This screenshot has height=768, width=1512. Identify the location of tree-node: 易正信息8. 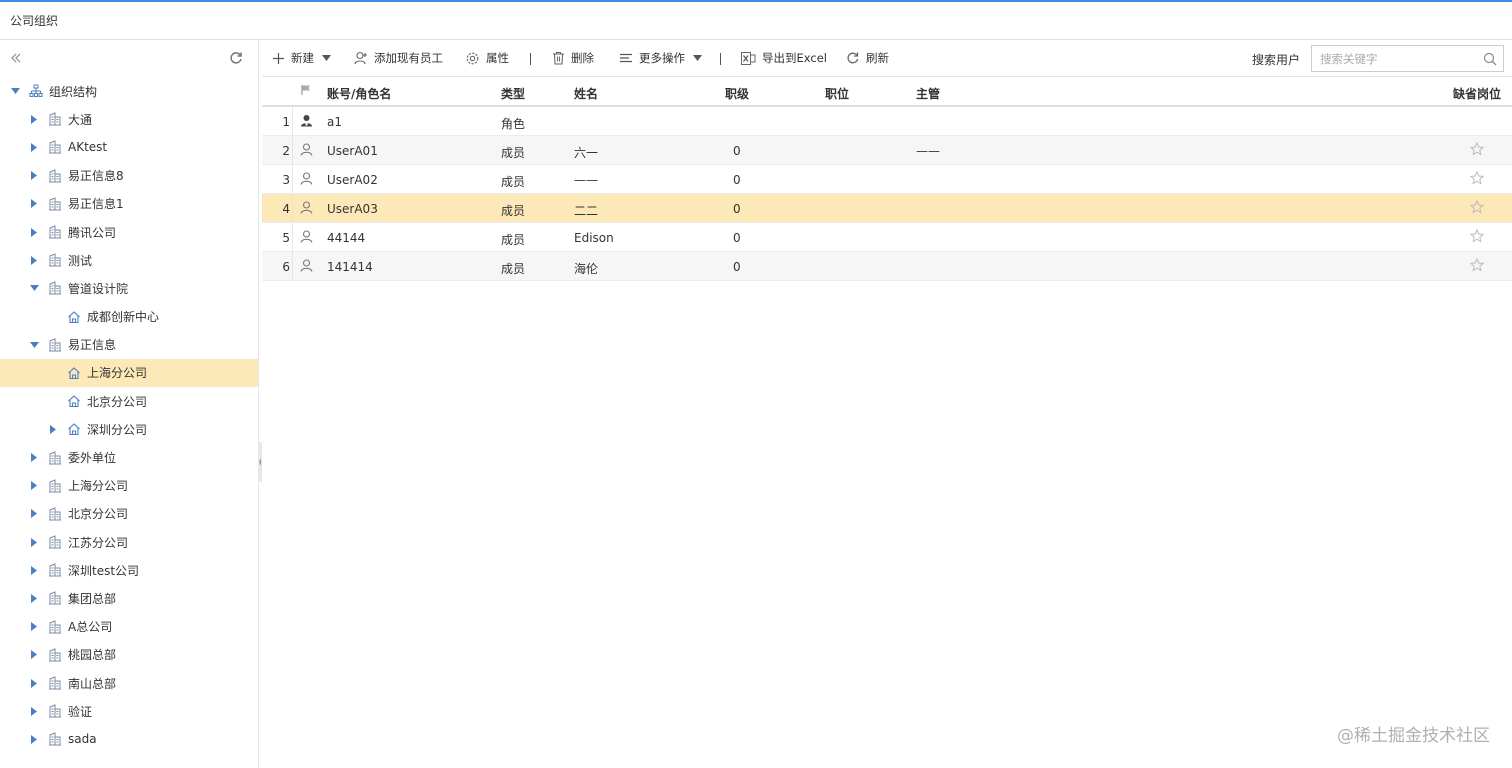
(129, 176).